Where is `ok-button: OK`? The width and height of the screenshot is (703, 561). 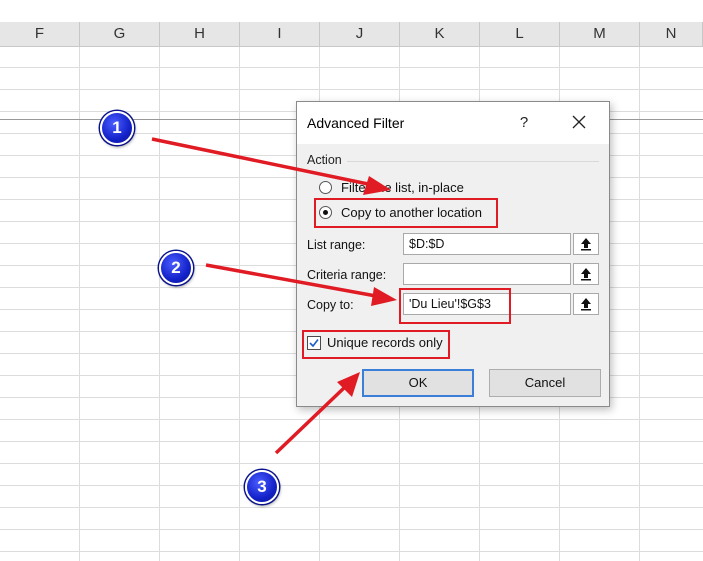
ok-button: OK is located at coordinates (418, 383).